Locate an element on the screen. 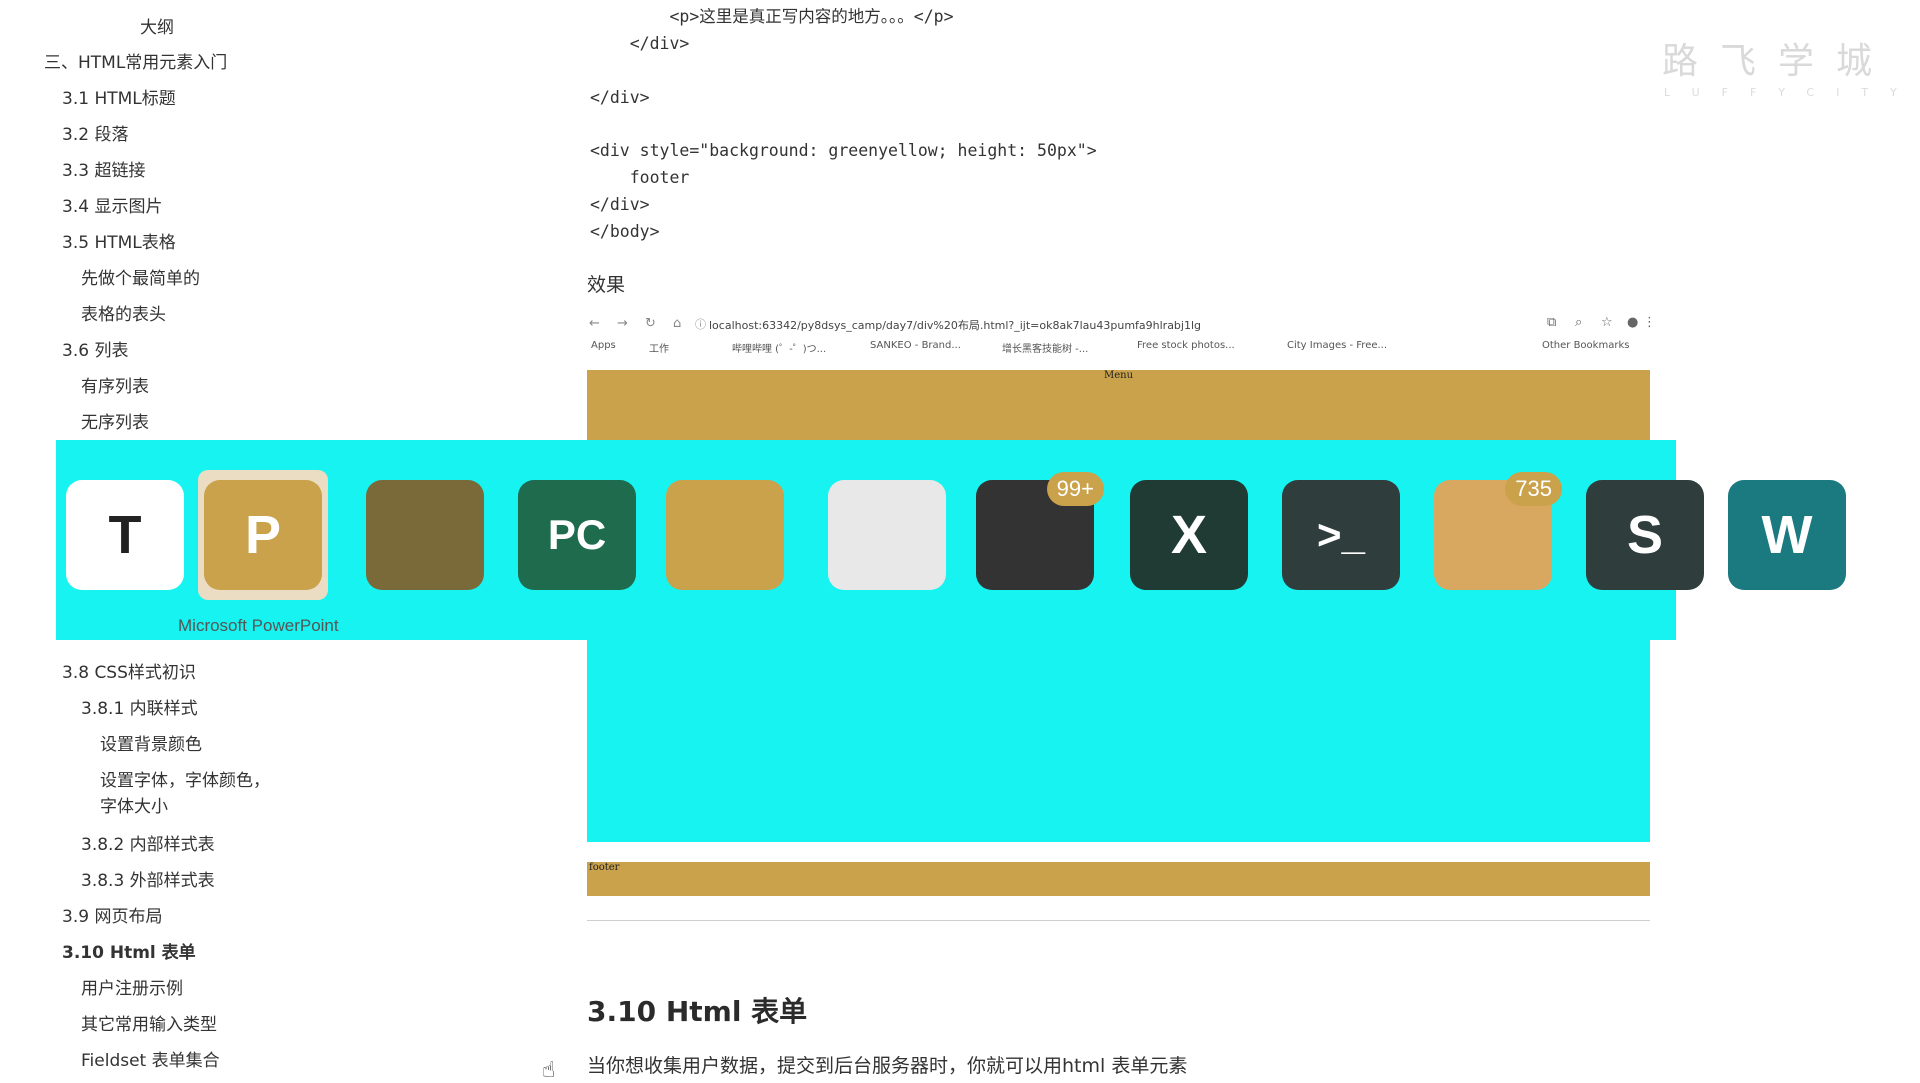 The height and width of the screenshot is (1083, 1920). translate-icon: ⧉ is located at coordinates (1552, 322).